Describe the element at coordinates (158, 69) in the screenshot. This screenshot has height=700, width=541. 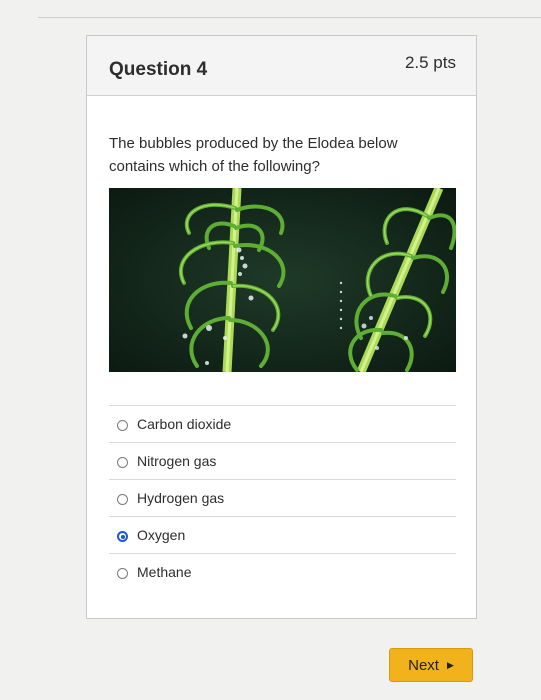
I see `question-title: Question 4` at that location.